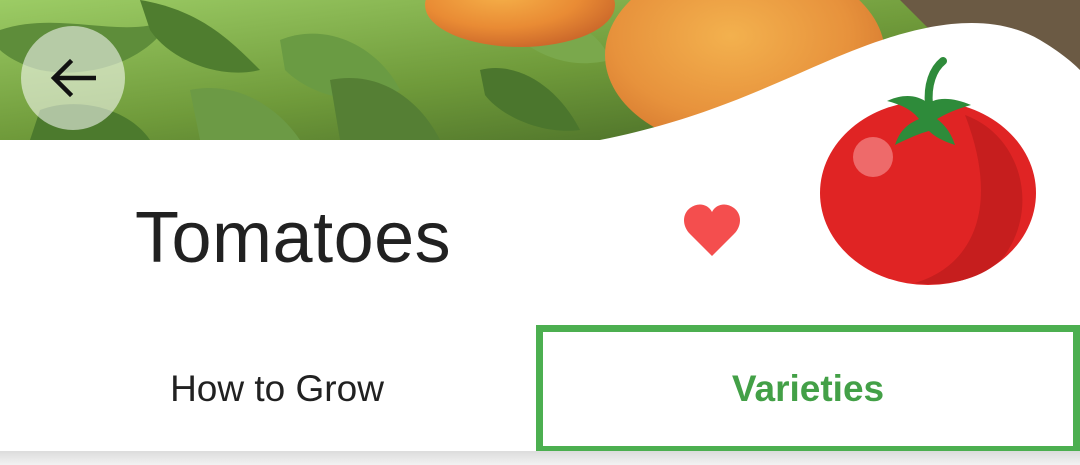 Image resolution: width=1080 pixels, height=465 pixels. Describe the element at coordinates (540, 458) in the screenshot. I see `tab-bar-shadow` at that location.